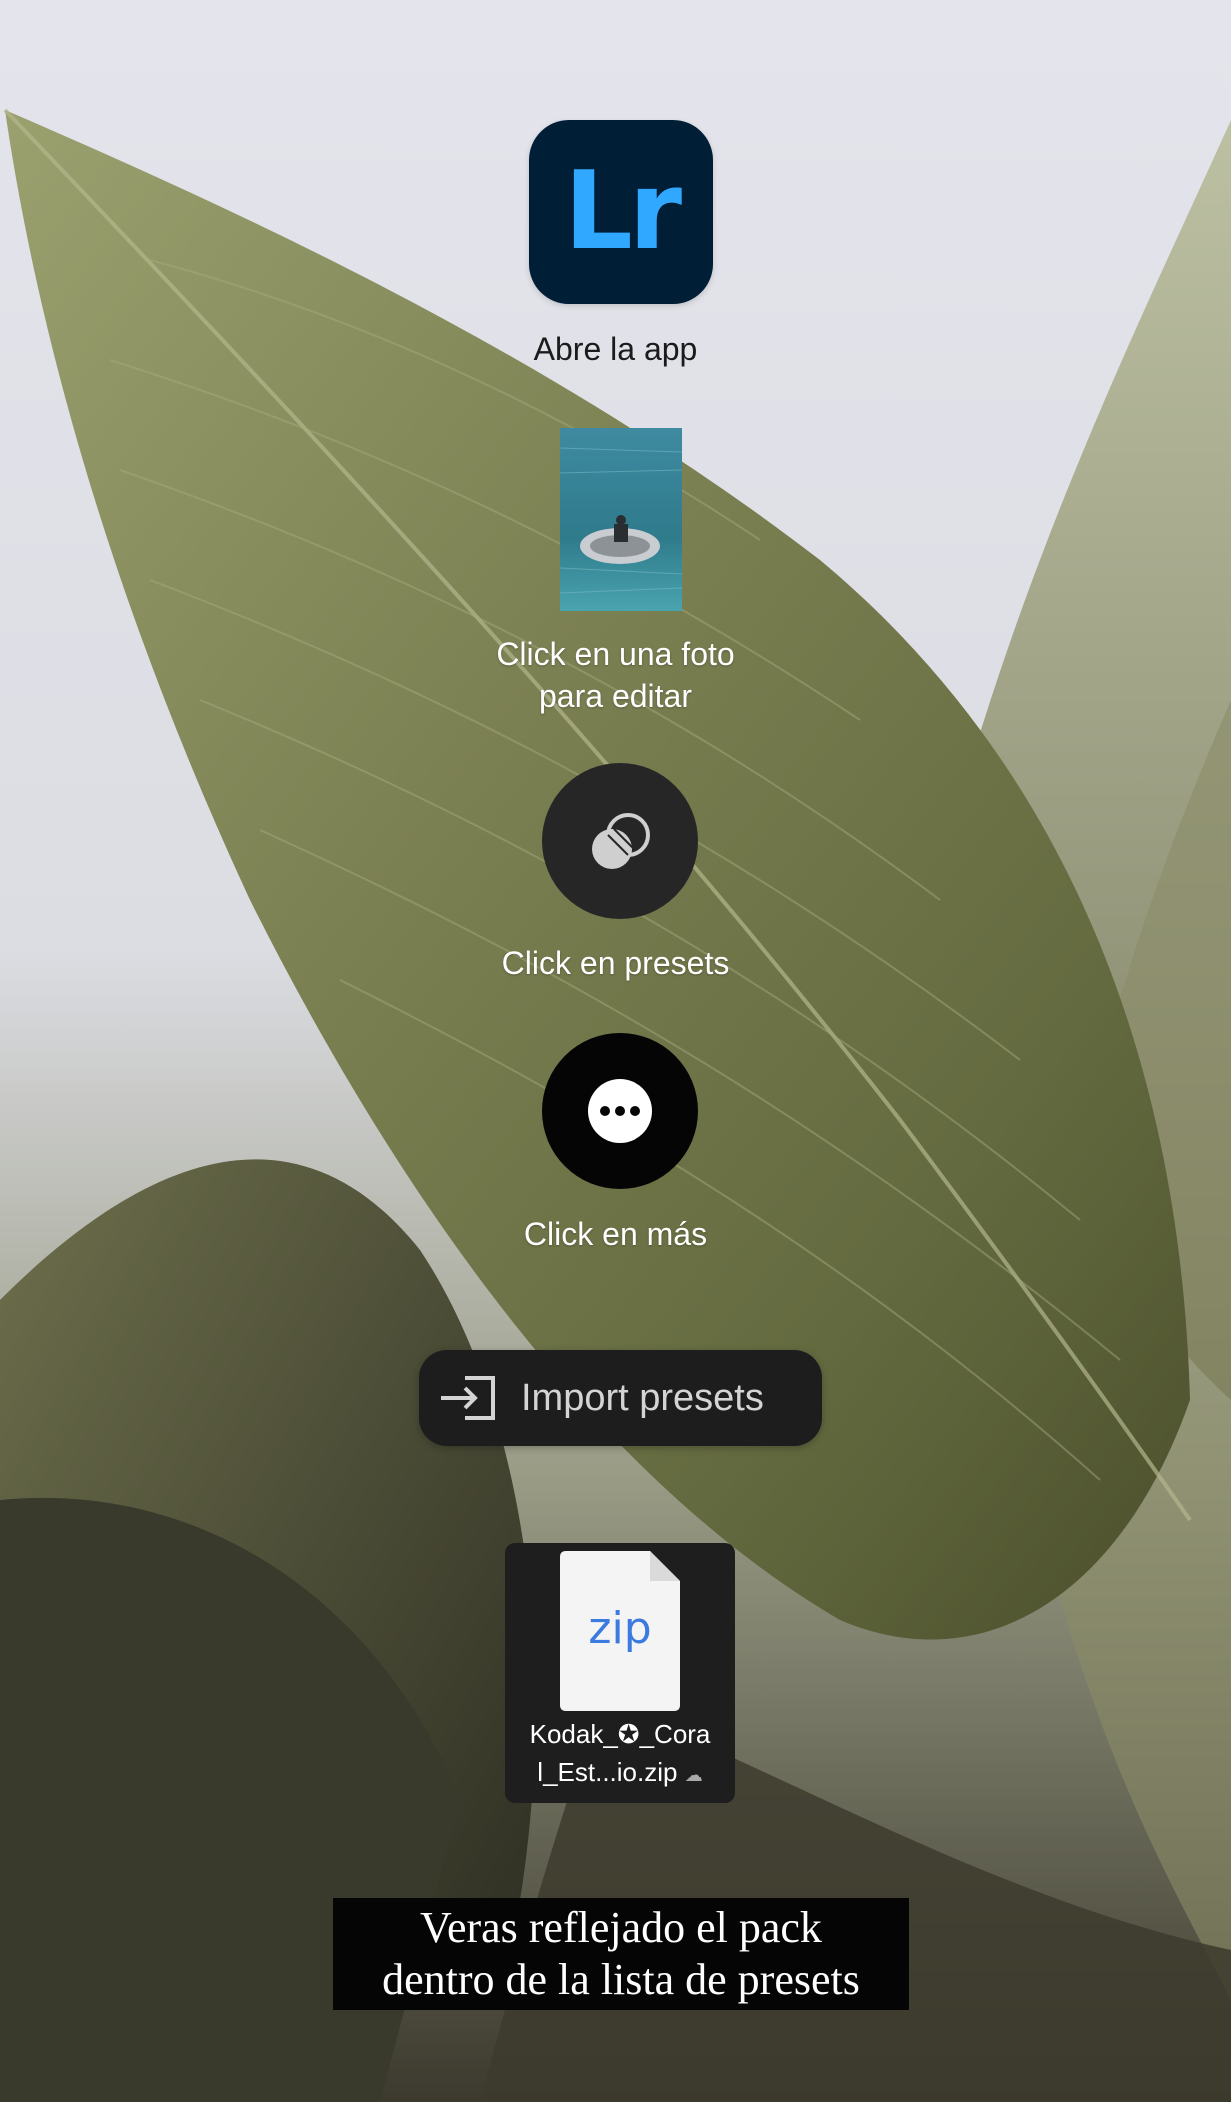  Describe the element at coordinates (620, 1734) in the screenshot. I see `zip-file-name-line1: Kodak_✪_Cora` at that location.